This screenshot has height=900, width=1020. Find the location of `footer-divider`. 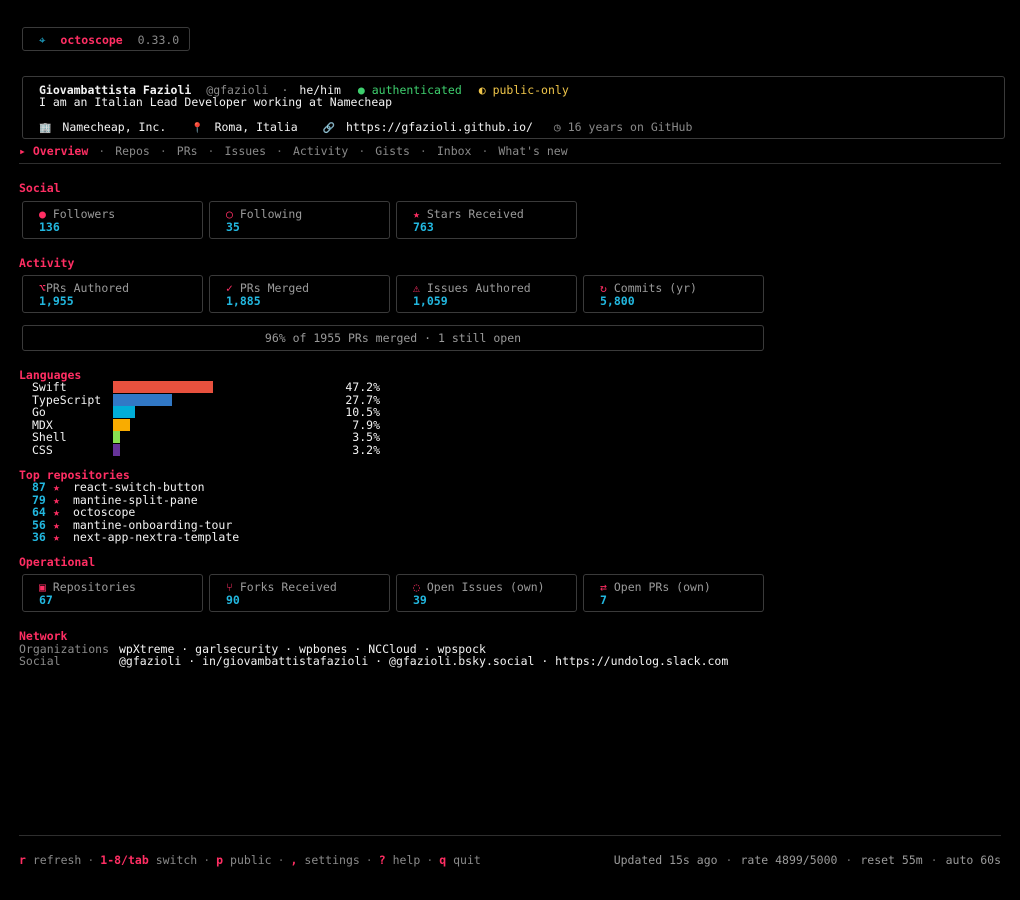

footer-divider is located at coordinates (510, 835).